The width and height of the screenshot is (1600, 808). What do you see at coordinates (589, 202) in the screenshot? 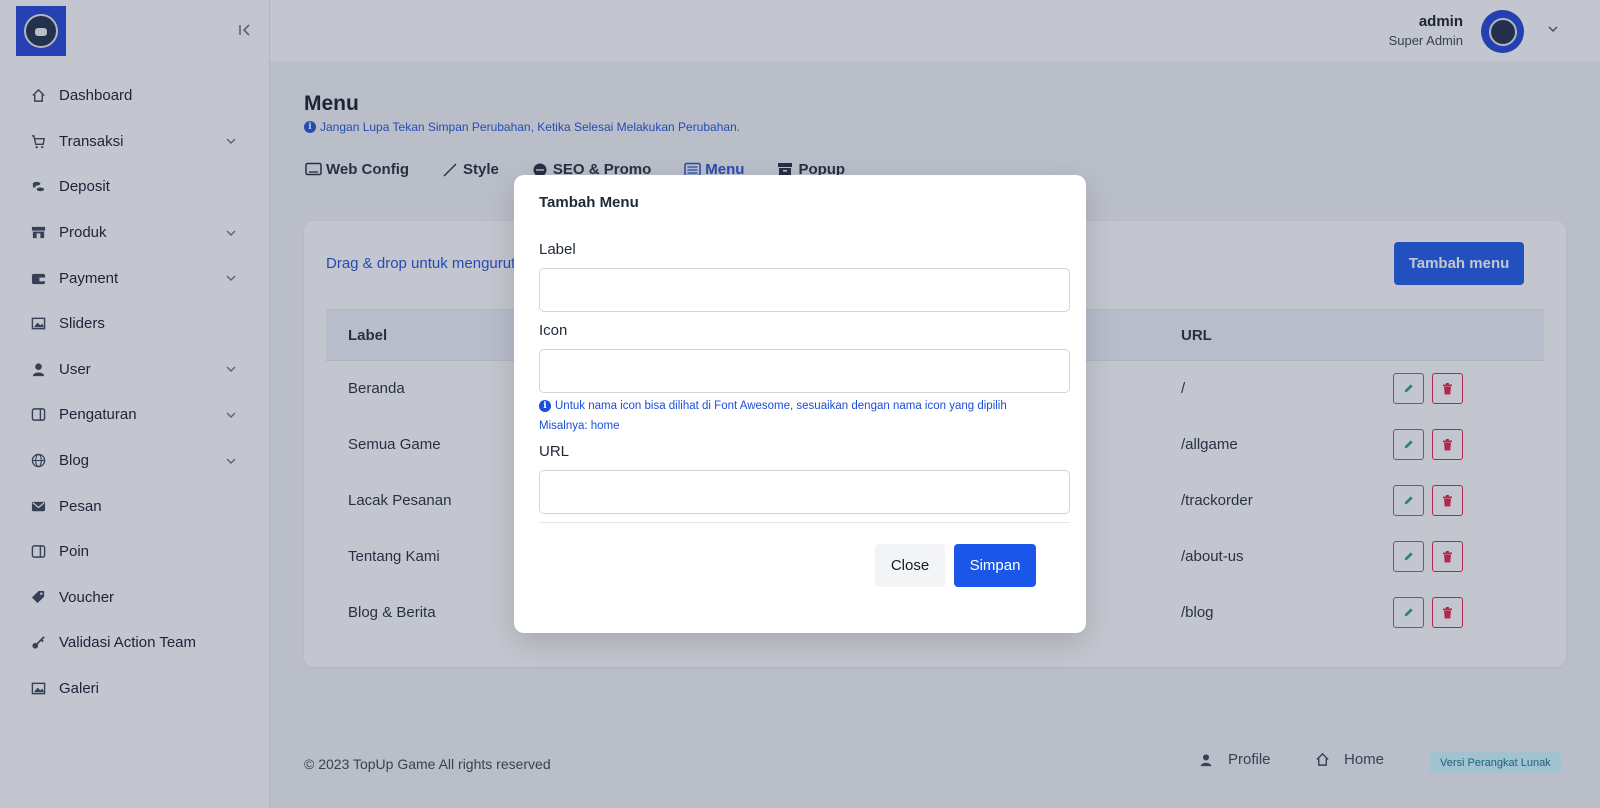
I see `modal-title: Tambah Menu` at bounding box center [589, 202].